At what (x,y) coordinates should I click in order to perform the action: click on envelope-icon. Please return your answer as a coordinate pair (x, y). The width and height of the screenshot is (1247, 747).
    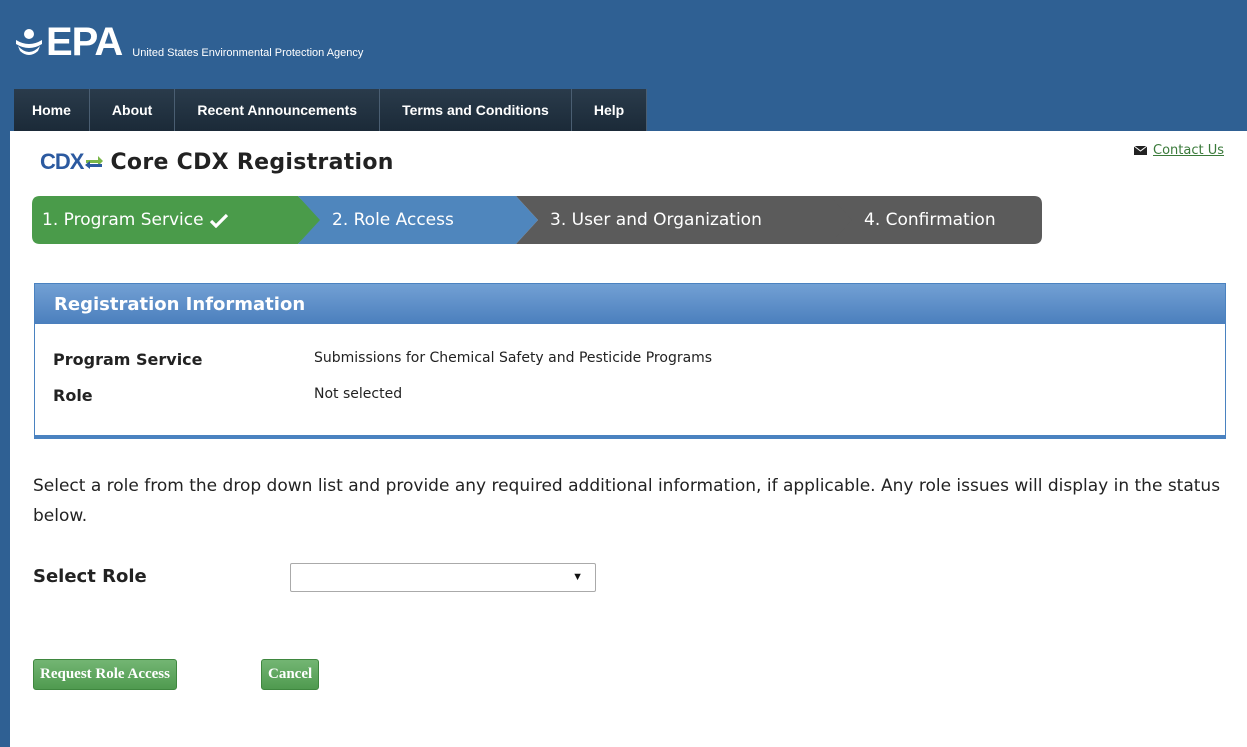
    Looking at the image, I should click on (1140, 150).